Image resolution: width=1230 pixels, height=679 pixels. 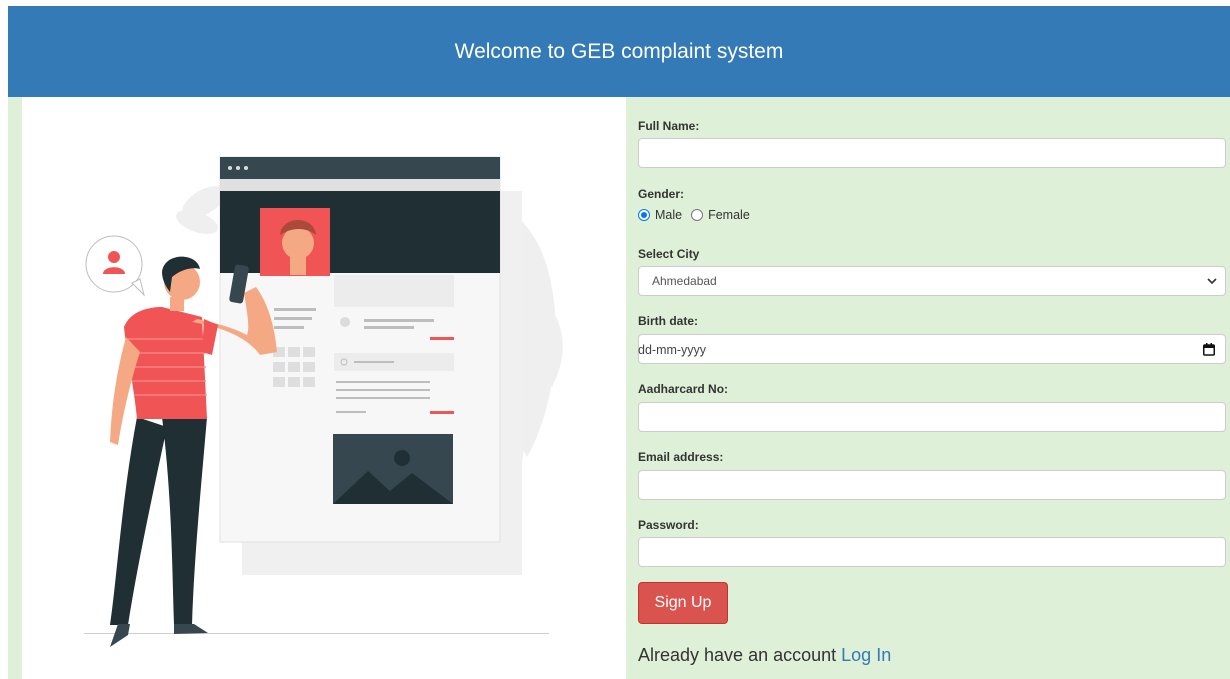 I want to click on login-prompt: Already have an account Log In, so click(x=764, y=655).